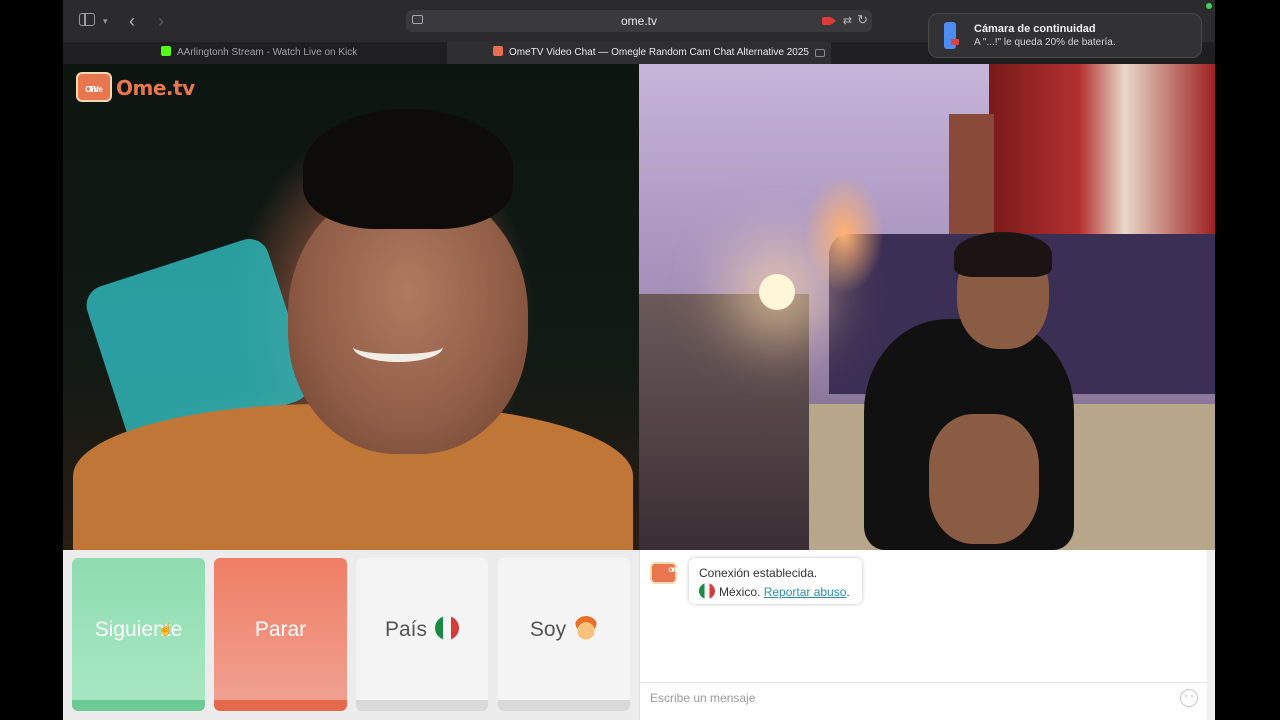  Describe the element at coordinates (94, 89) in the screenshot. I see `logo-badge-text: Ome TV` at that location.